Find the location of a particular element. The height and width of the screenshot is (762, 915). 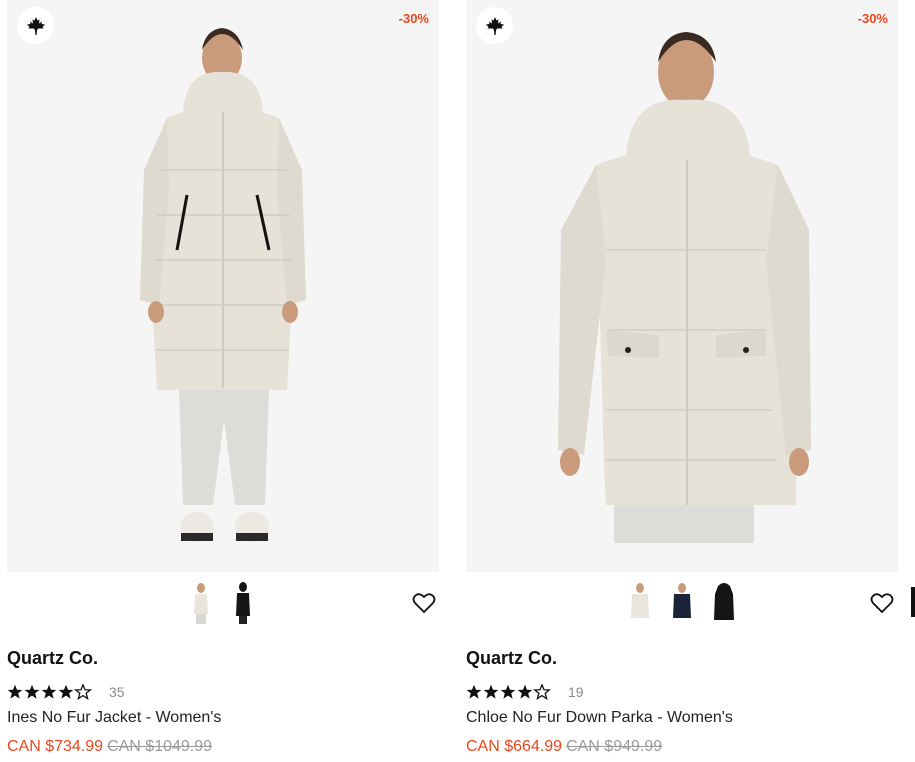

star-rating: 35 is located at coordinates (66, 692).